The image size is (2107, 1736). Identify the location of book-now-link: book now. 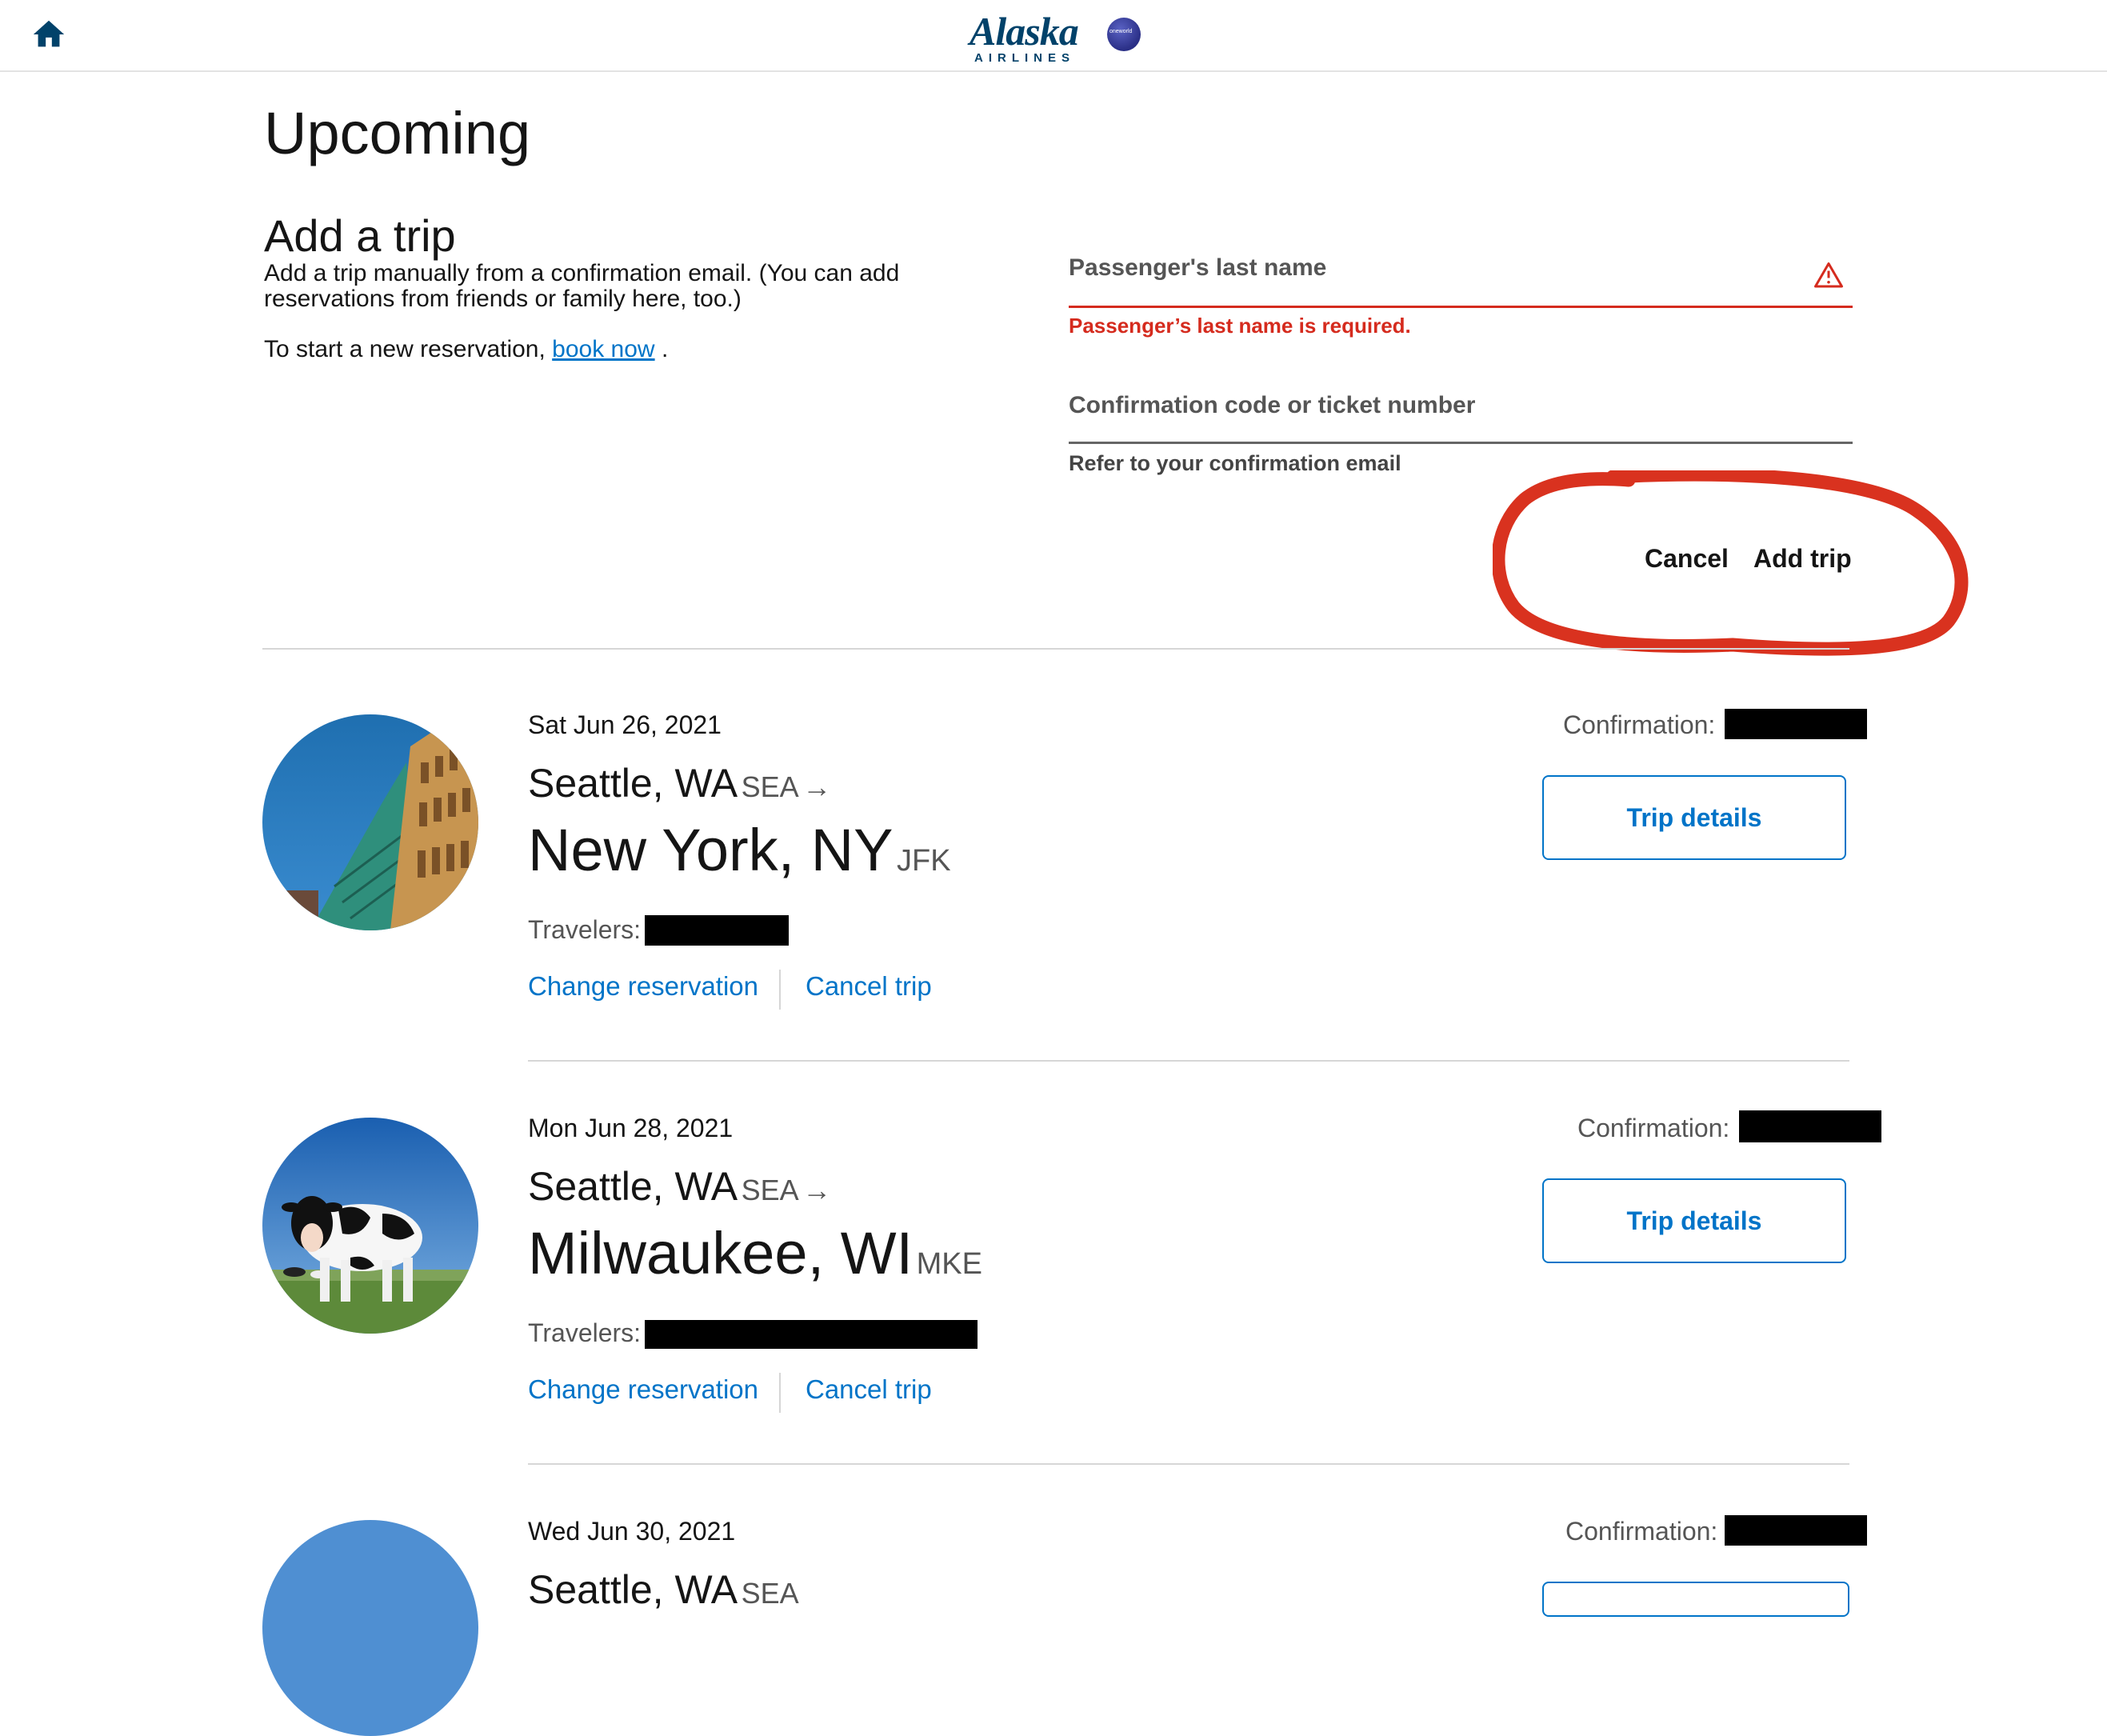
(603, 349).